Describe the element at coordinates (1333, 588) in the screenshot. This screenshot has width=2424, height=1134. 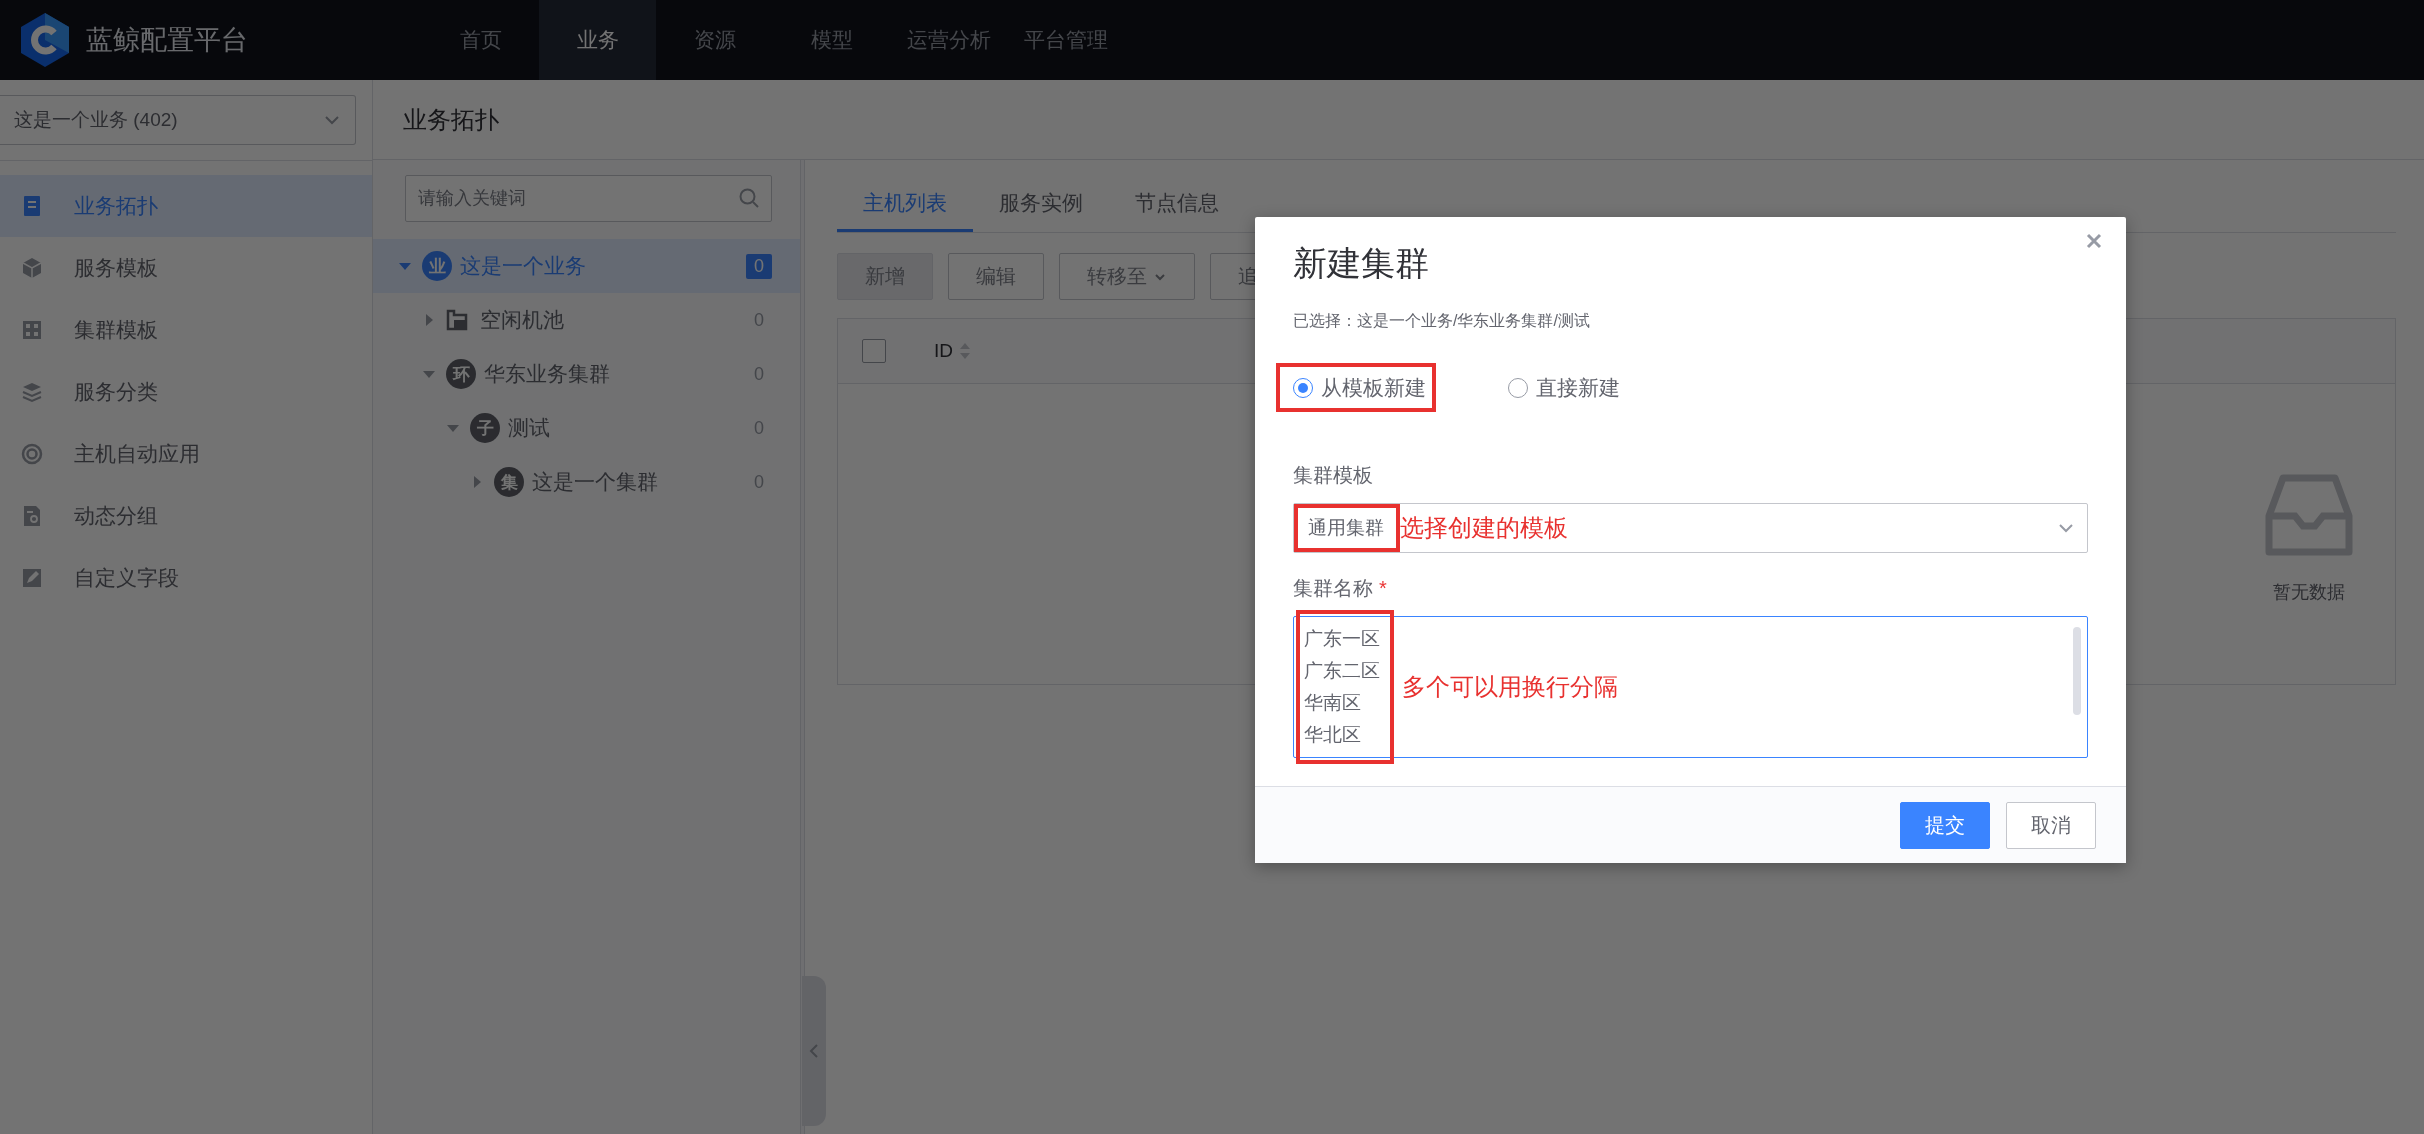
I see `field-label: 集群名称` at that location.